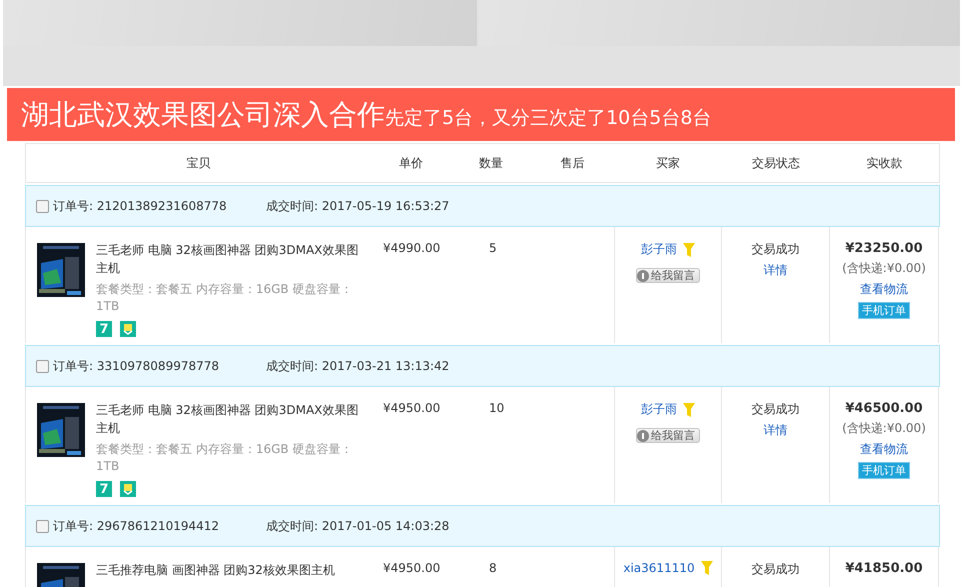  Describe the element at coordinates (496, 408) in the screenshot. I see `quantity: 10` at that location.